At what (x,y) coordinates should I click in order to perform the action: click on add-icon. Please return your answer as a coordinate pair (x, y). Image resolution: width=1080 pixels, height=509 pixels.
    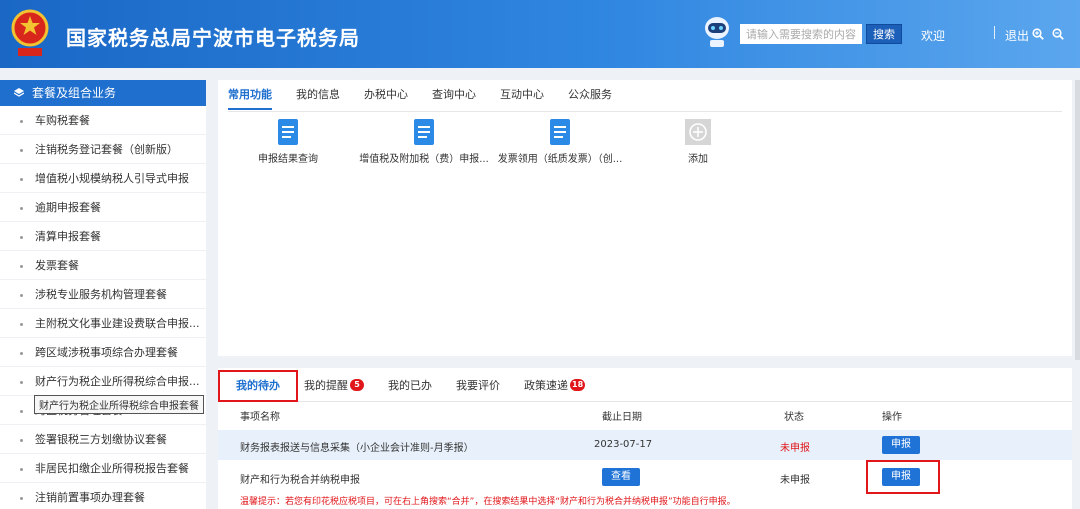
    Looking at the image, I should click on (698, 132).